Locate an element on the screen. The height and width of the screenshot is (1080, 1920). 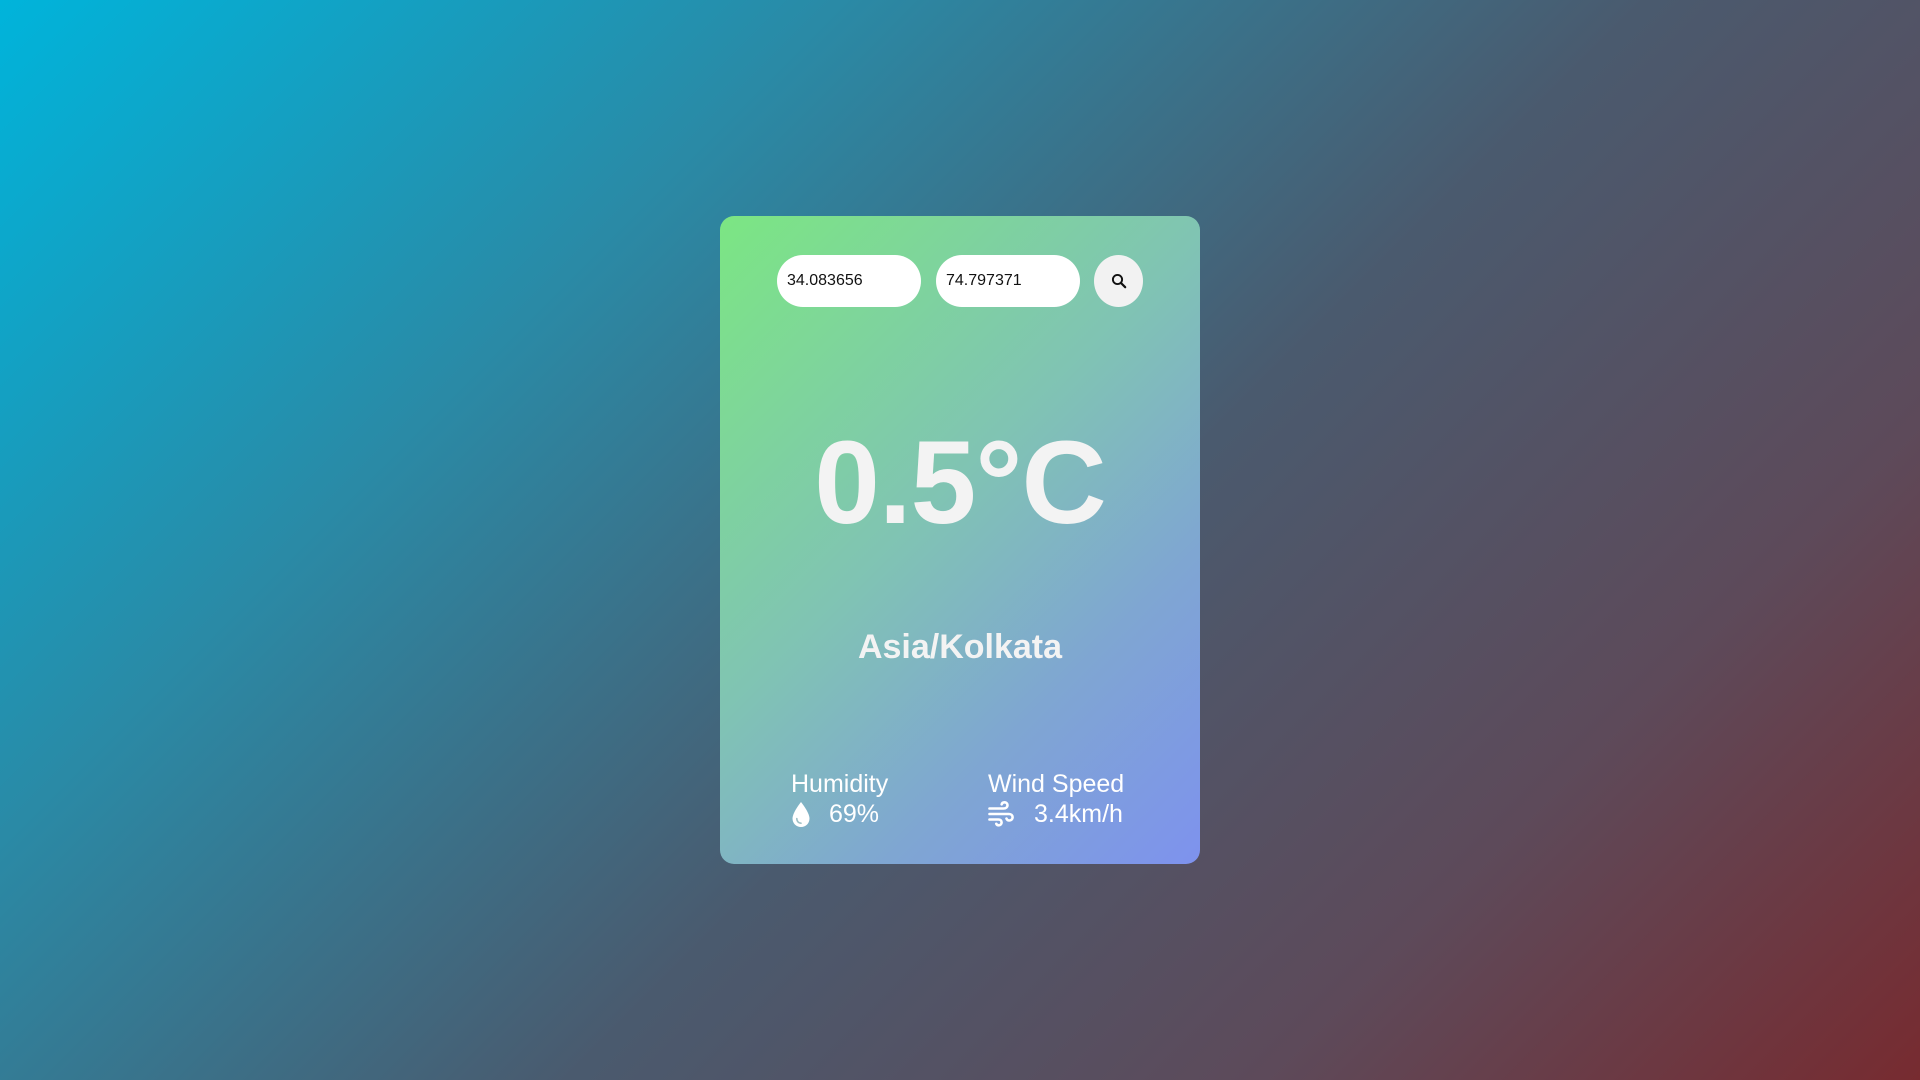
search-button is located at coordinates (1118, 281).